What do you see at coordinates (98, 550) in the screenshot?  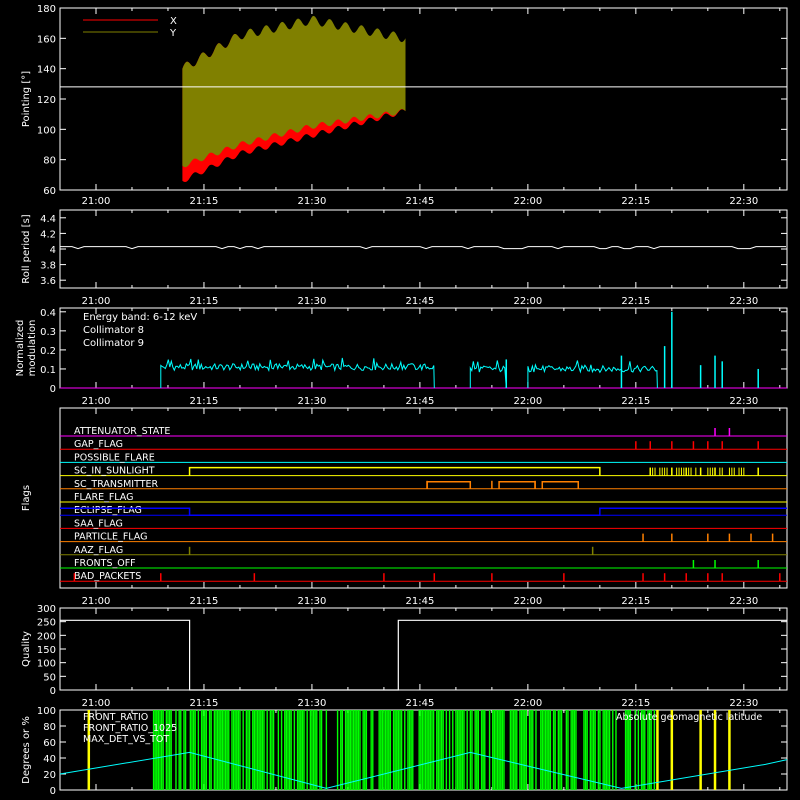 I see `flag-label: AAZ_FLAG` at bounding box center [98, 550].